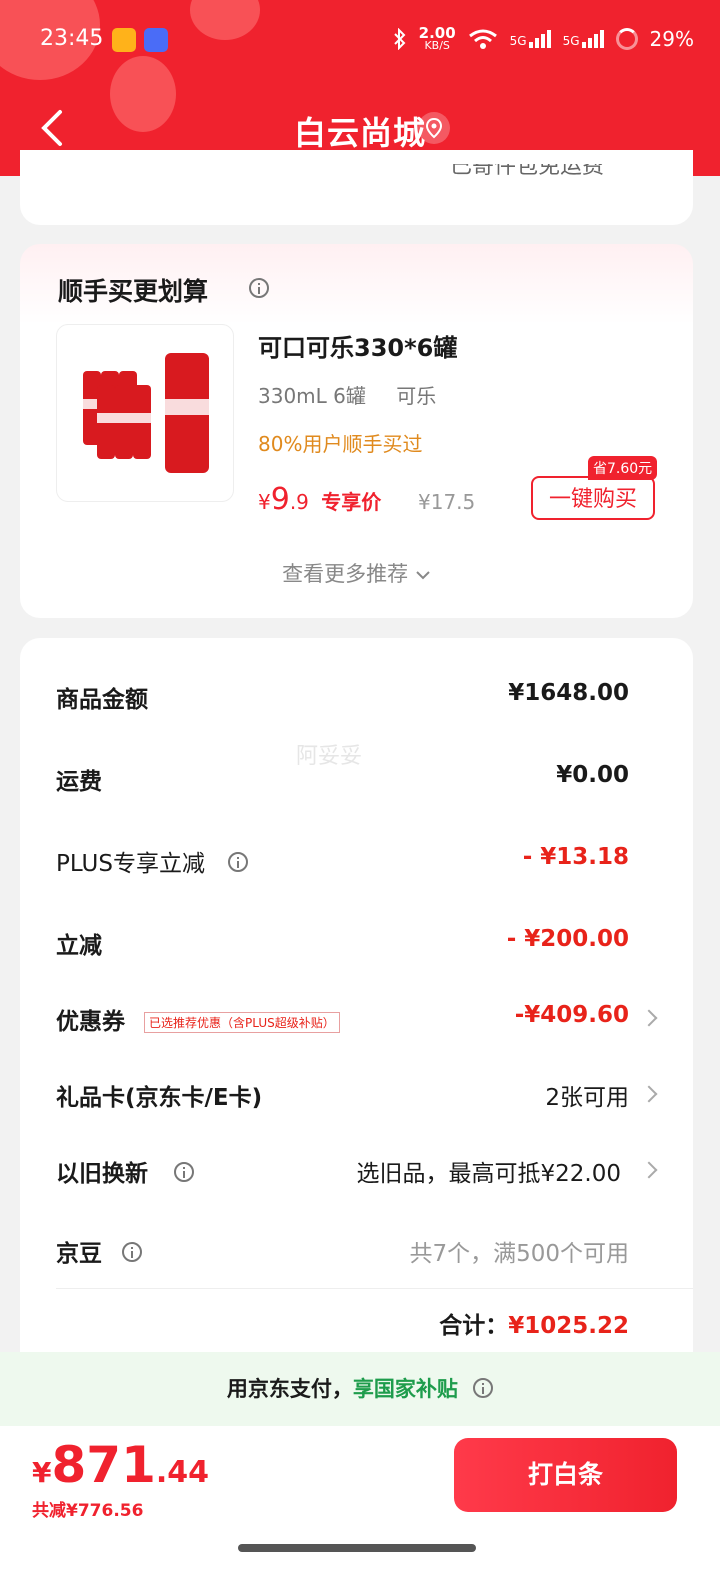 Image resolution: width=720 pixels, height=1584 pixels. What do you see at coordinates (351, 502) in the screenshot?
I see `price-label: 专享价` at bounding box center [351, 502].